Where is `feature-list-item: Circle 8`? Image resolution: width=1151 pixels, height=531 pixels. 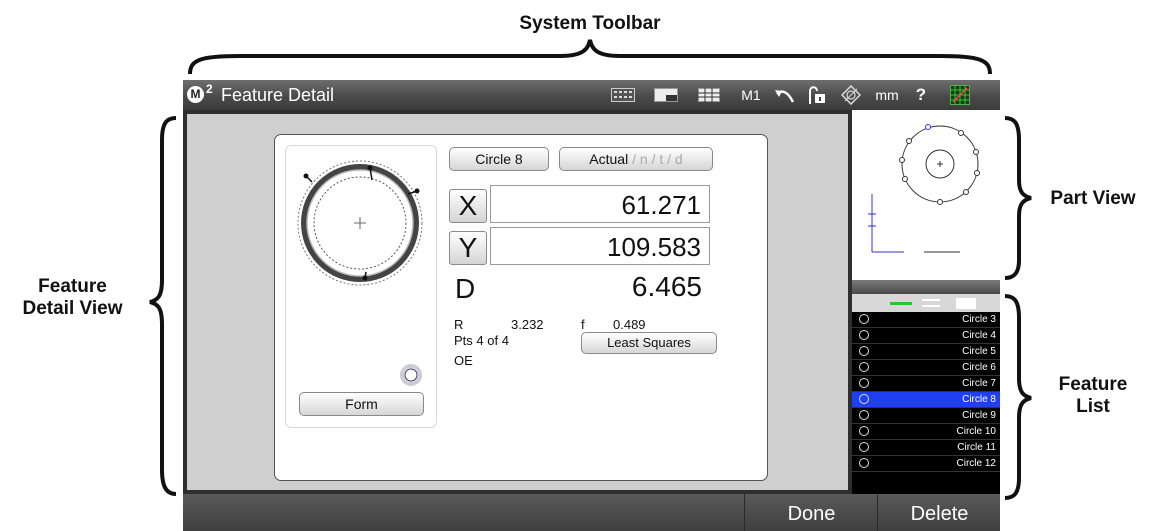 feature-list-item: Circle 8 is located at coordinates (926, 400).